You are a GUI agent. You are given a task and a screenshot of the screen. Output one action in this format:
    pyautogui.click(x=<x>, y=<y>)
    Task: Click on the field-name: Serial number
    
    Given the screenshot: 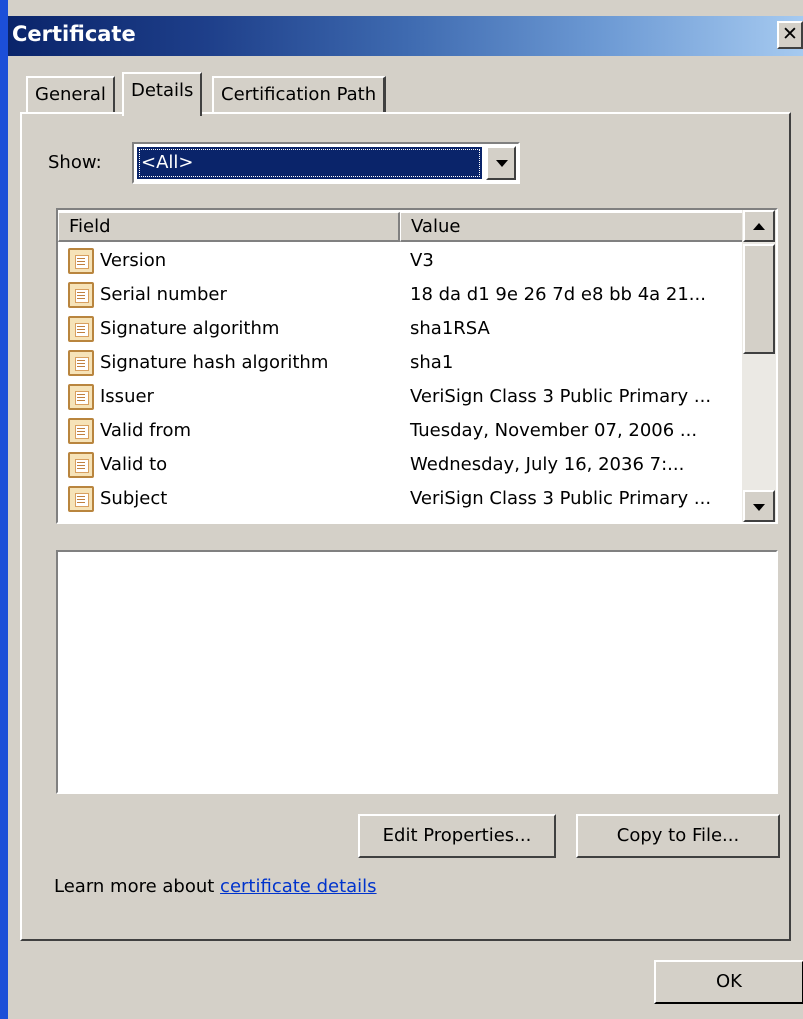 What is the action you would take?
    pyautogui.click(x=163, y=294)
    